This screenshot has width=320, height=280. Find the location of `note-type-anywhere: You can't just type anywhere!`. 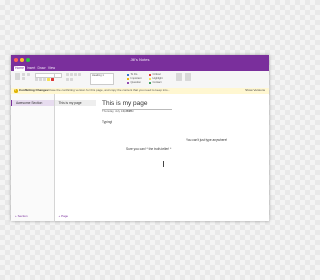

note-type-anywhere: You can't just type anywhere! is located at coordinates (206, 140).